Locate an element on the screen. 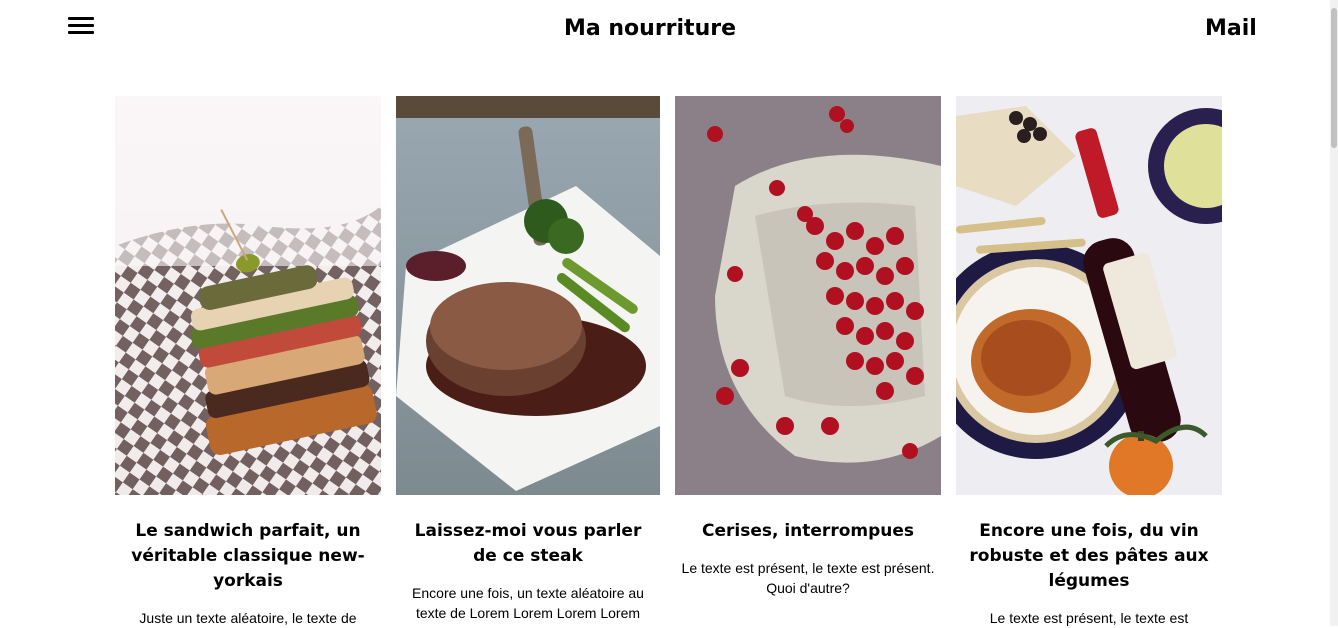  sandwich-photo is located at coordinates (248, 295).